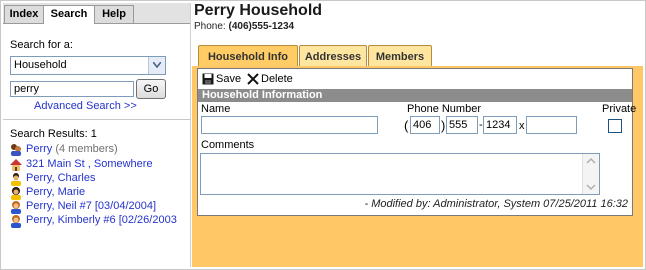  What do you see at coordinates (156, 65) in the screenshot?
I see `chevron-down-icon` at bounding box center [156, 65].